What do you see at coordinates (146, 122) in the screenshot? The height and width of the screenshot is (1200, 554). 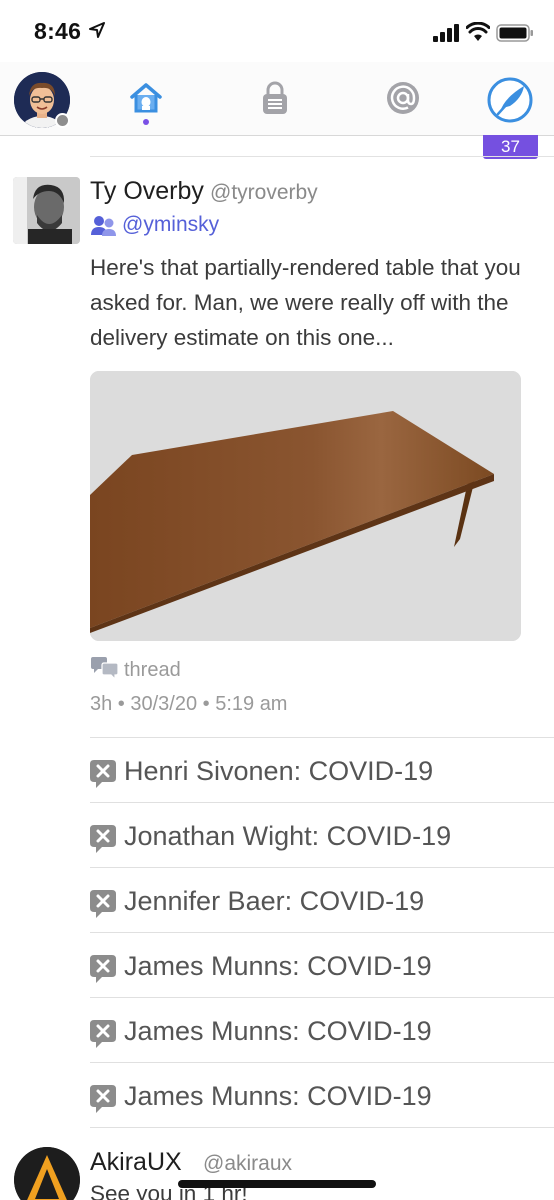 I see `active-tab-indicator` at bounding box center [146, 122].